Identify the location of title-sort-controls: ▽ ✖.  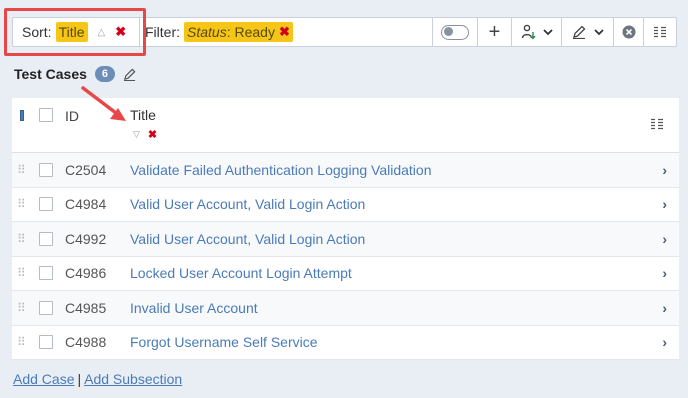
(145, 134).